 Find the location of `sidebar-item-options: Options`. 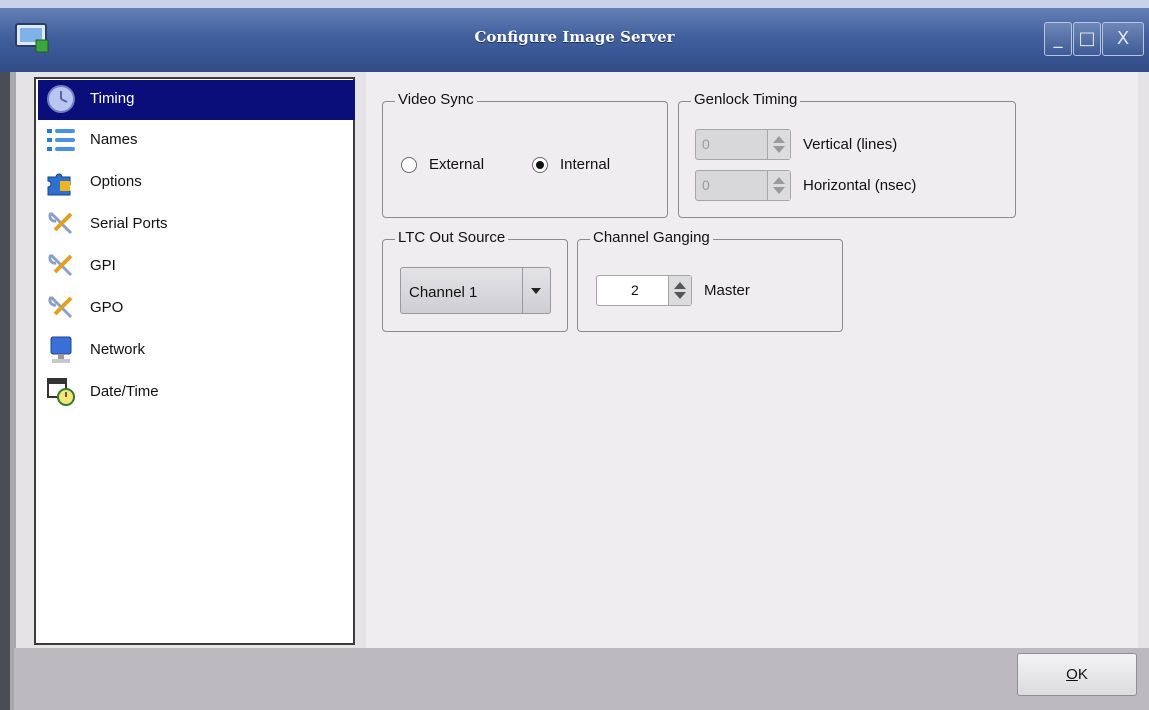

sidebar-item-options: Options is located at coordinates (196, 183).